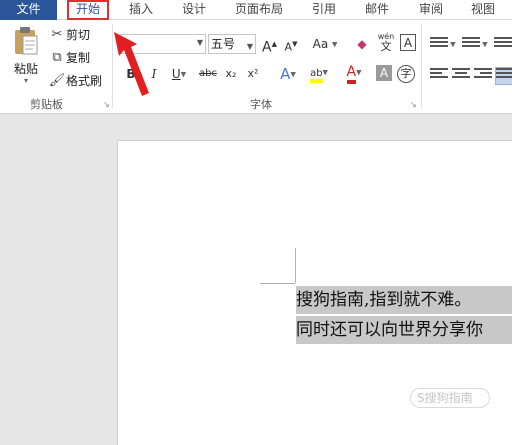 Image resolution: width=512 pixels, height=445 pixels. Describe the element at coordinates (231, 74) in the screenshot. I see `subscript-button: x₂` at that location.